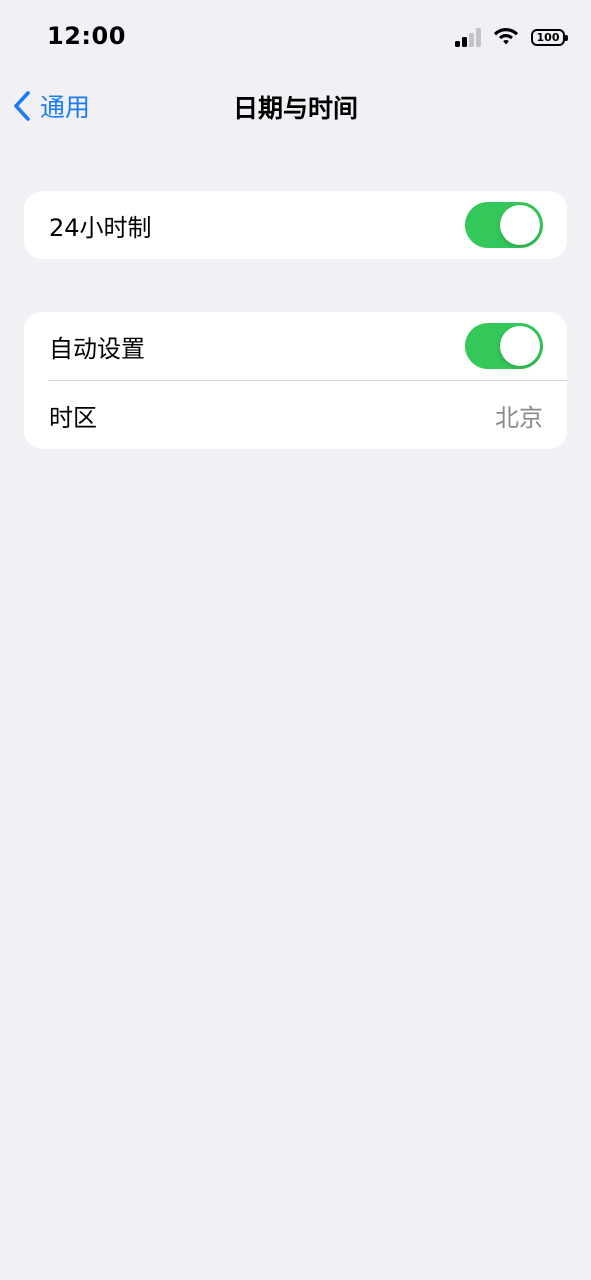  I want to click on status-bar: 12:00 100, so click(295, 35).